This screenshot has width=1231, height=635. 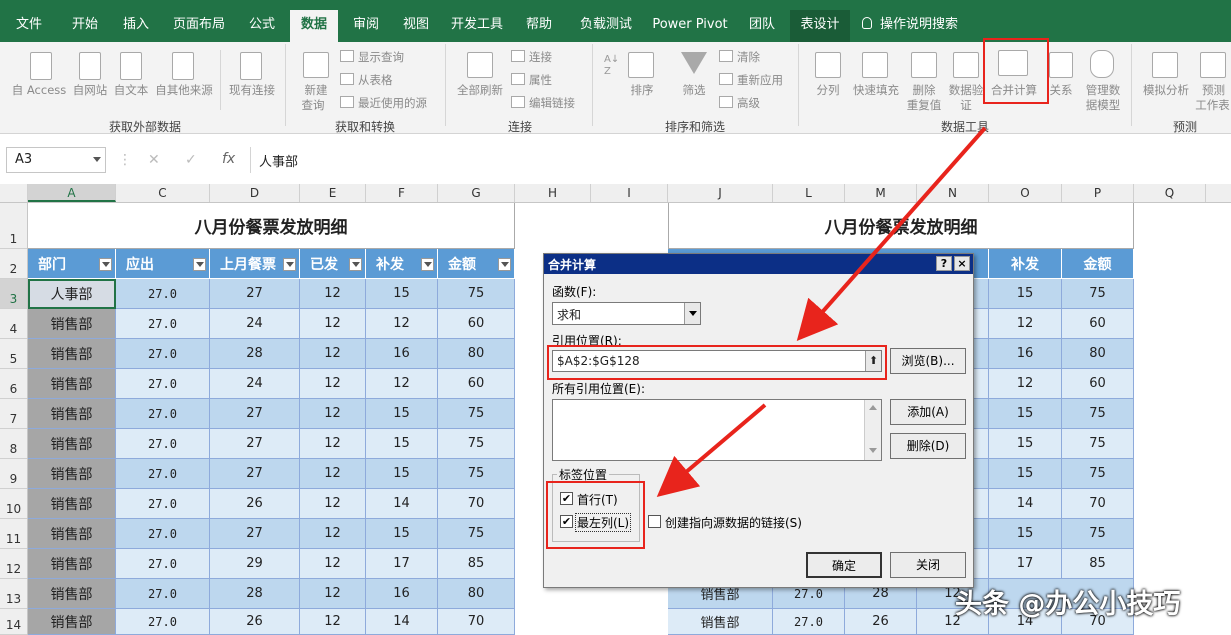 What do you see at coordinates (163, 193) in the screenshot?
I see `col-header-c: C` at bounding box center [163, 193].